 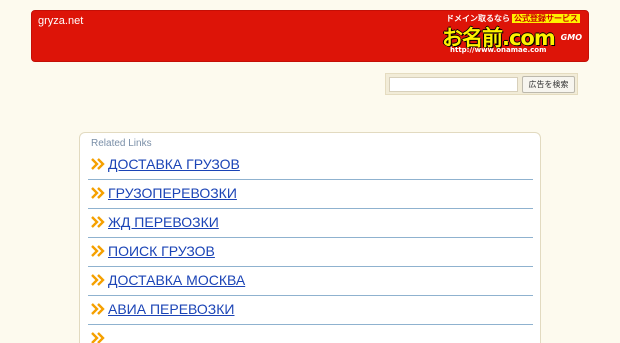 I want to click on gmo-logo: GMO, so click(x=571, y=37).